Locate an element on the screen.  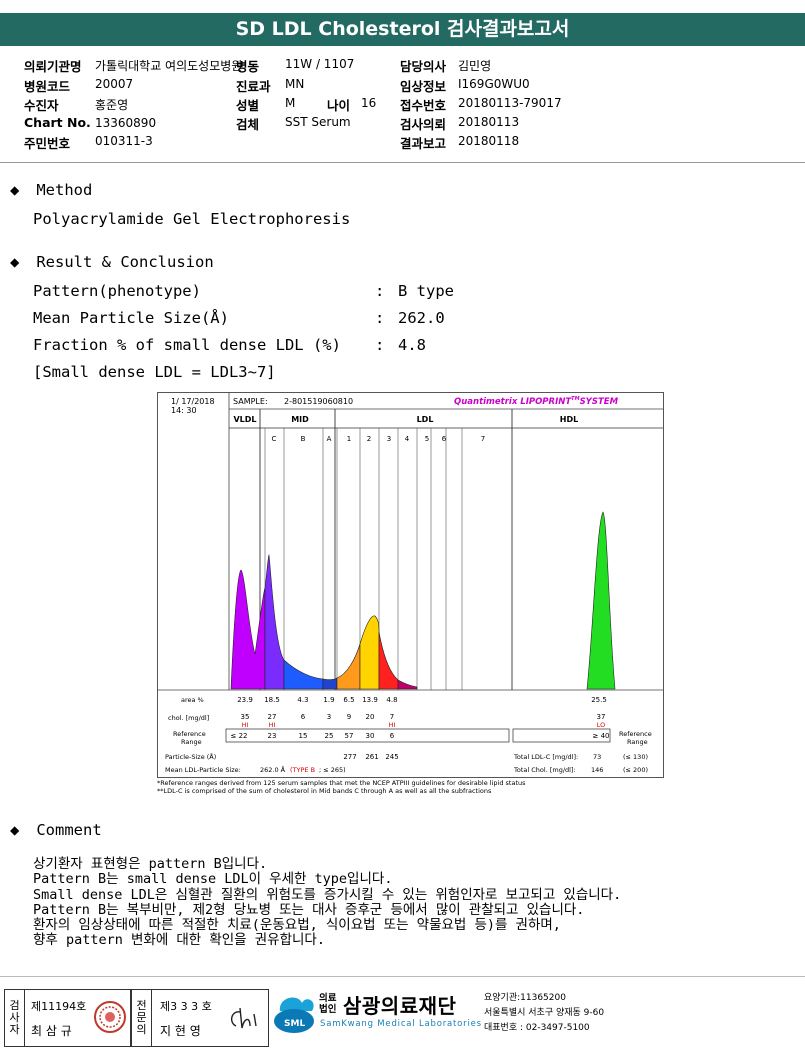
total-chol-ref: (≤ 200) is located at coordinates (635, 770).